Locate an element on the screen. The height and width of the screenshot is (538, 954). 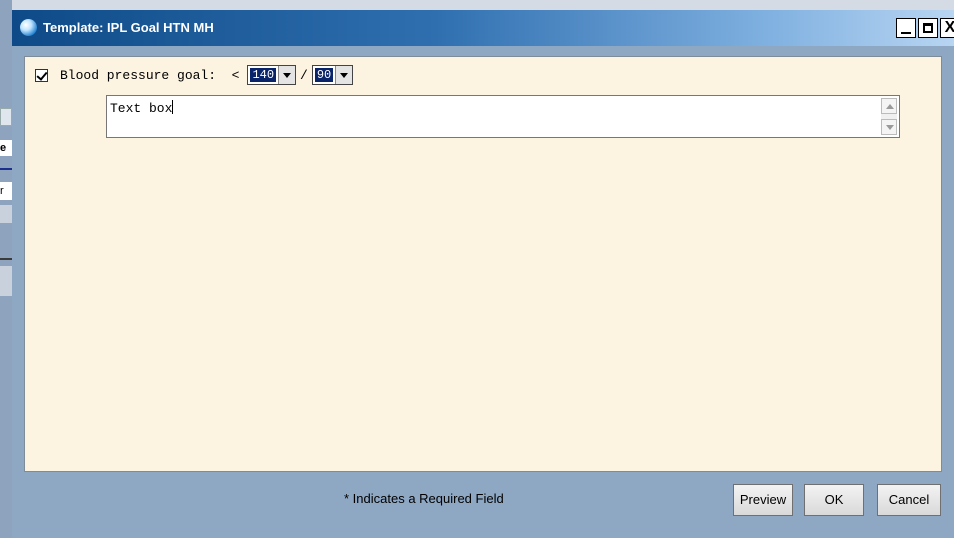
scroll-up-icon is located at coordinates (889, 106).